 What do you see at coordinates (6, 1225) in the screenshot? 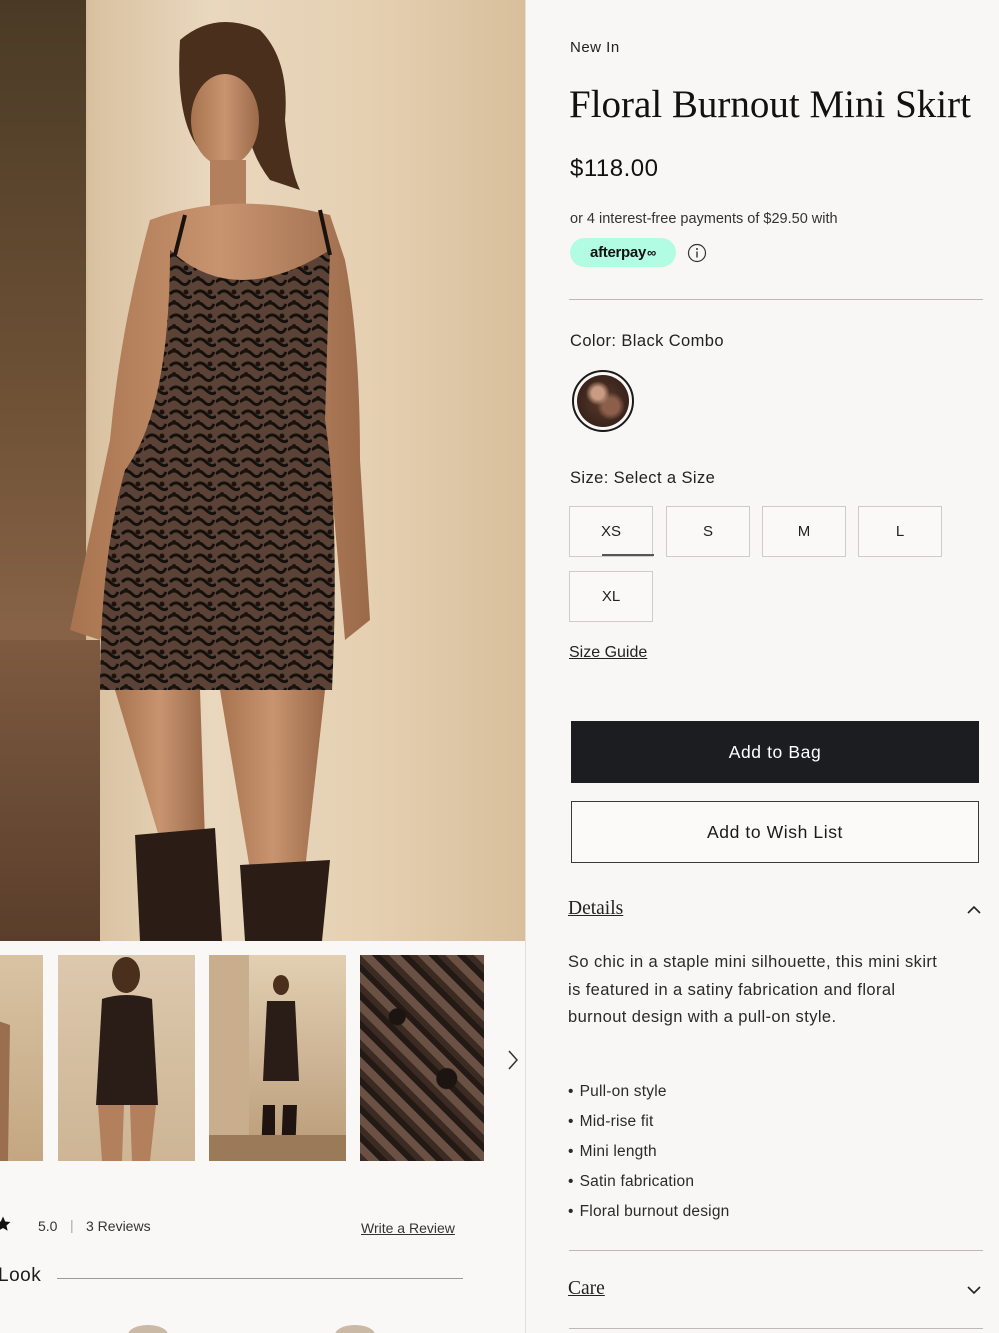
I see `star-icon` at bounding box center [6, 1225].